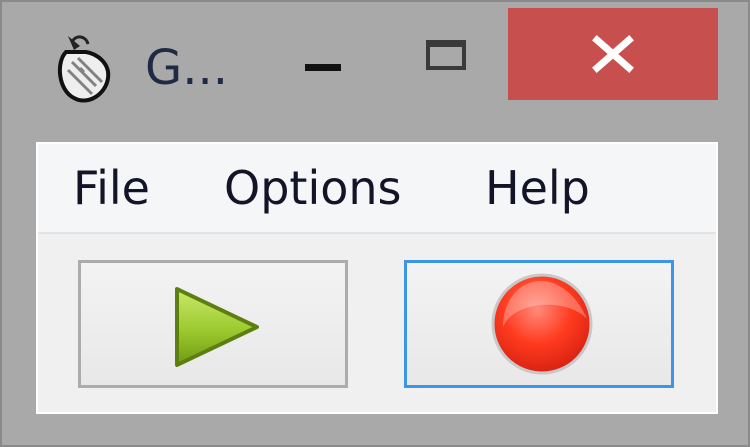 Image resolution: width=750 pixels, height=447 pixels. What do you see at coordinates (542, 324) in the screenshot?
I see `record-icon` at bounding box center [542, 324].